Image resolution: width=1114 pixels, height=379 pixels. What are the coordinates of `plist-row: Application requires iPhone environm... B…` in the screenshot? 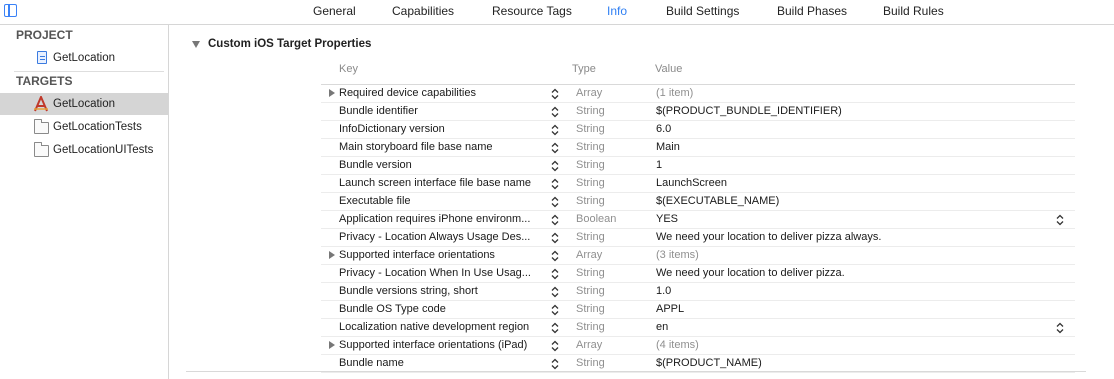 It's located at (698, 220).